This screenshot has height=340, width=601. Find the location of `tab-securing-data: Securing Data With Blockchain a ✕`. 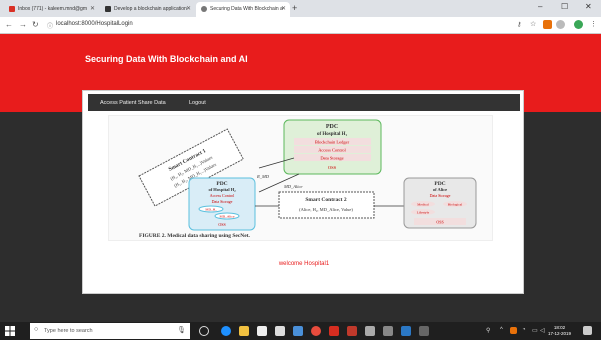

tab-securing-data: Securing Data With Blockchain a ✕ is located at coordinates (243, 9).